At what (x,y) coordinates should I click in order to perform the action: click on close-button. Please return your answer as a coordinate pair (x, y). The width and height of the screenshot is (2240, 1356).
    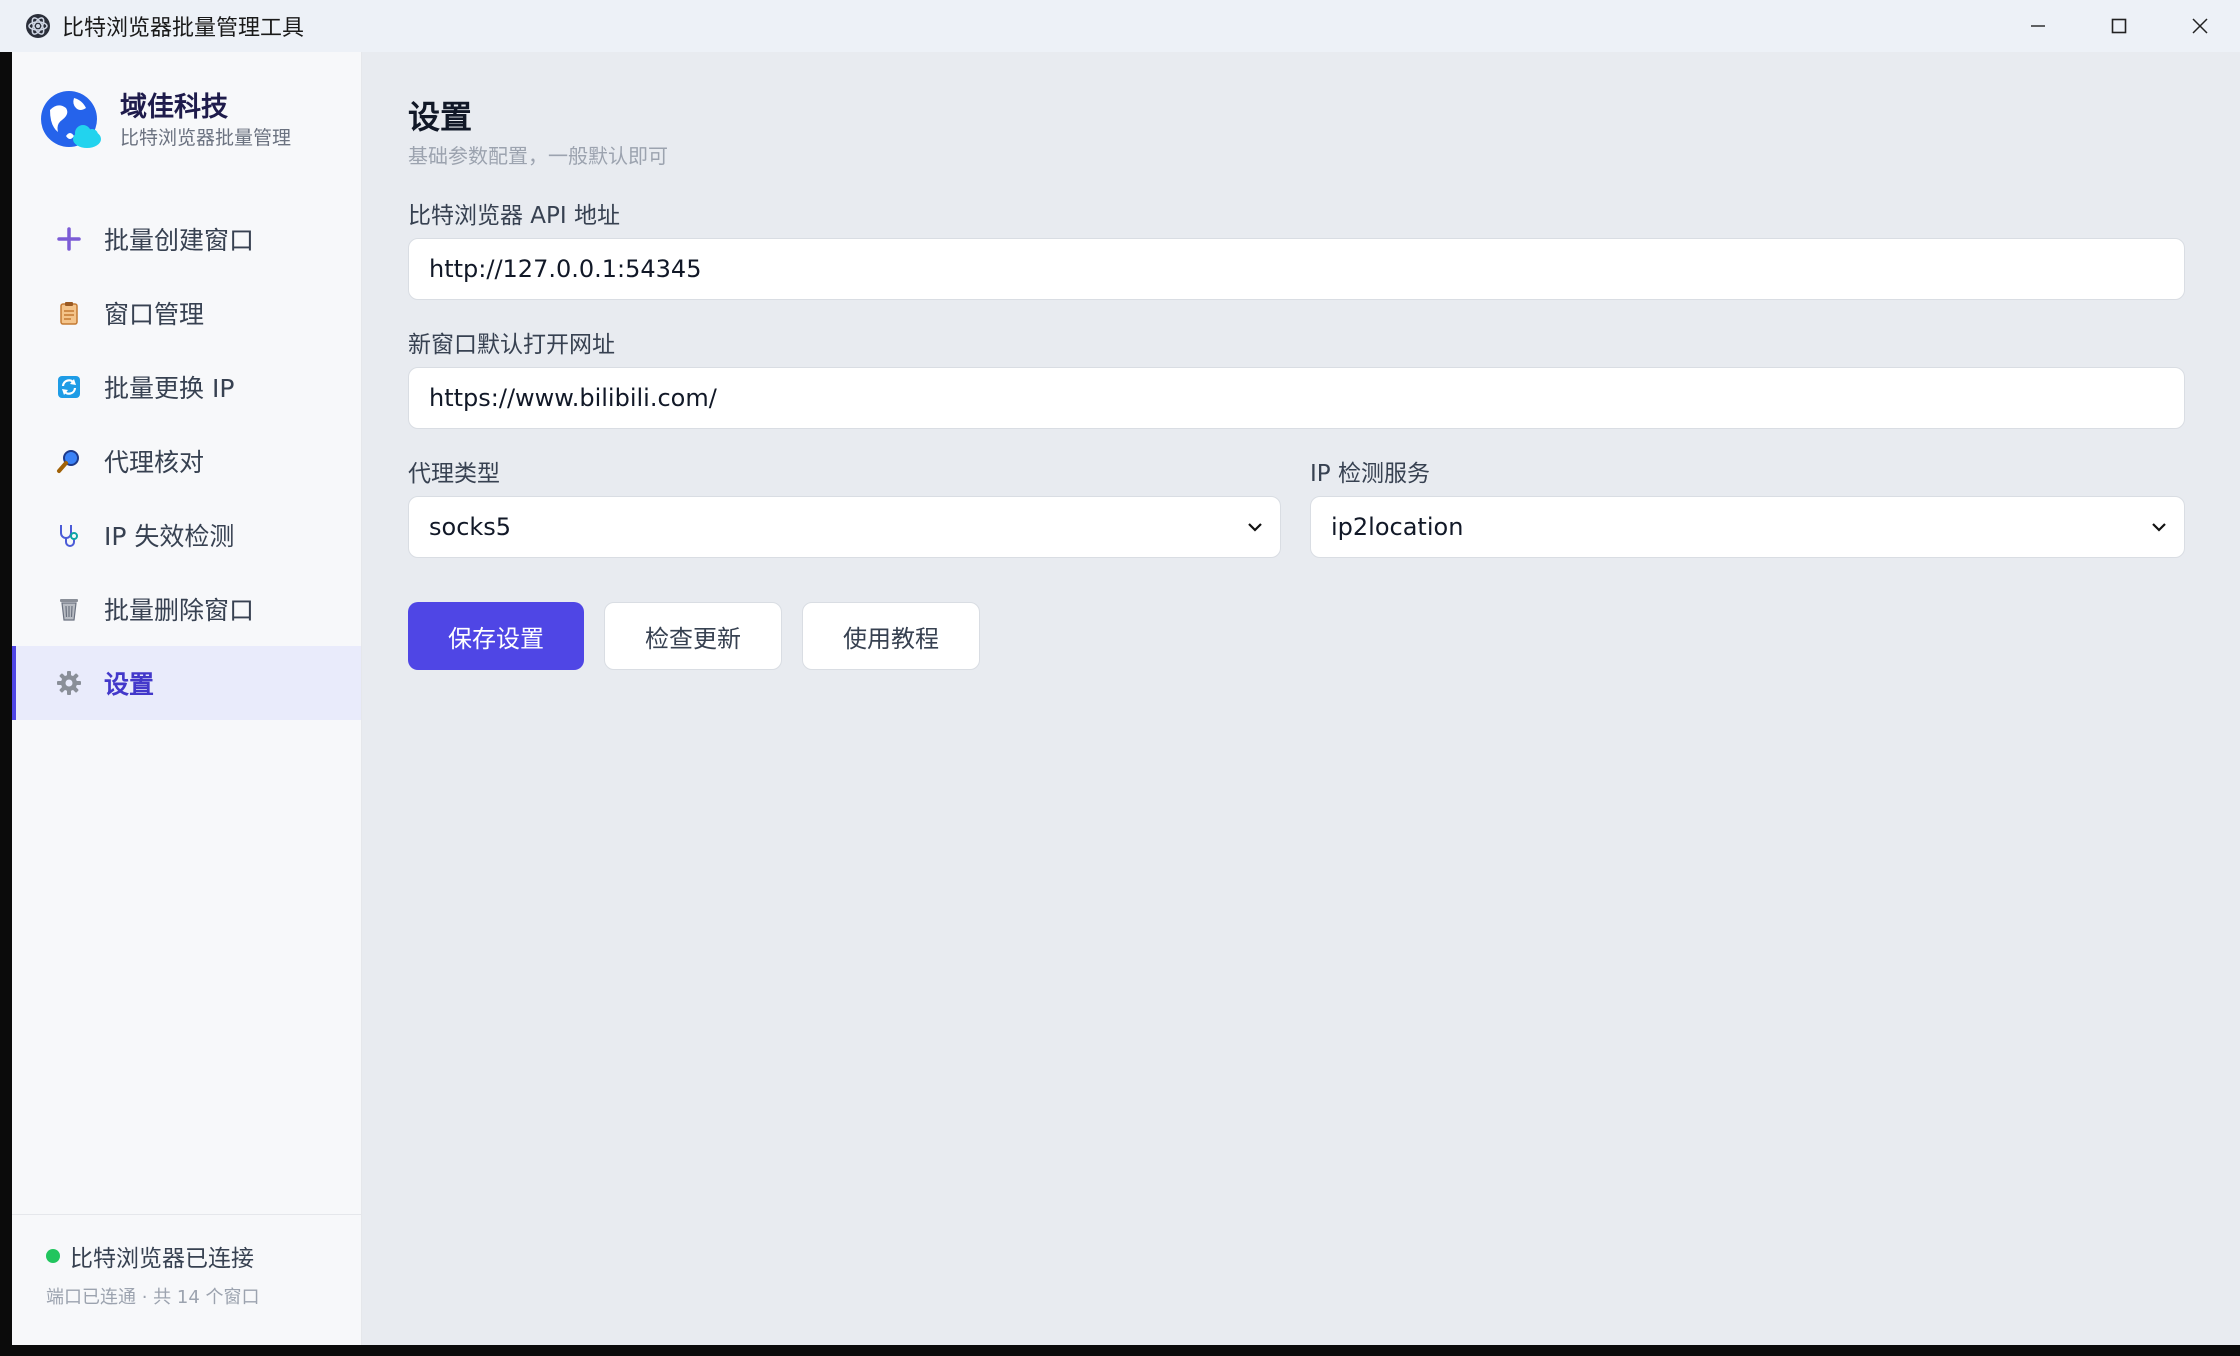
    Looking at the image, I should click on (2199, 26).